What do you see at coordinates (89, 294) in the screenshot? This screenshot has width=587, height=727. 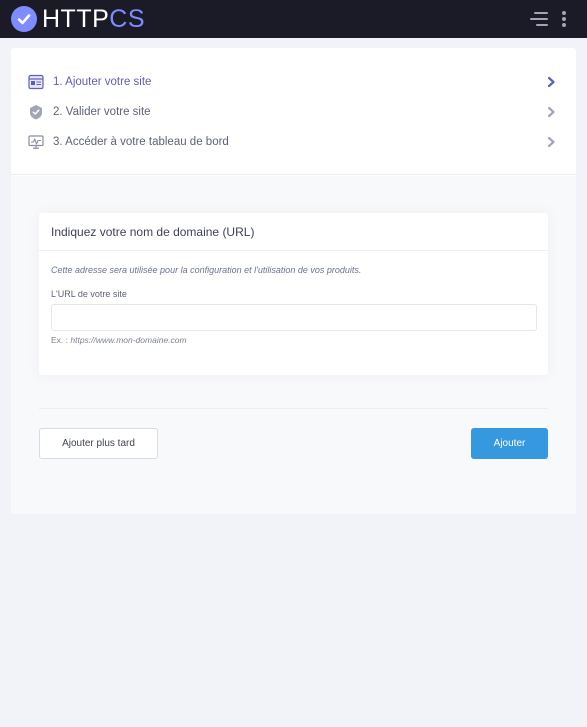 I see `url-field-label: L'URL de votre site` at bounding box center [89, 294].